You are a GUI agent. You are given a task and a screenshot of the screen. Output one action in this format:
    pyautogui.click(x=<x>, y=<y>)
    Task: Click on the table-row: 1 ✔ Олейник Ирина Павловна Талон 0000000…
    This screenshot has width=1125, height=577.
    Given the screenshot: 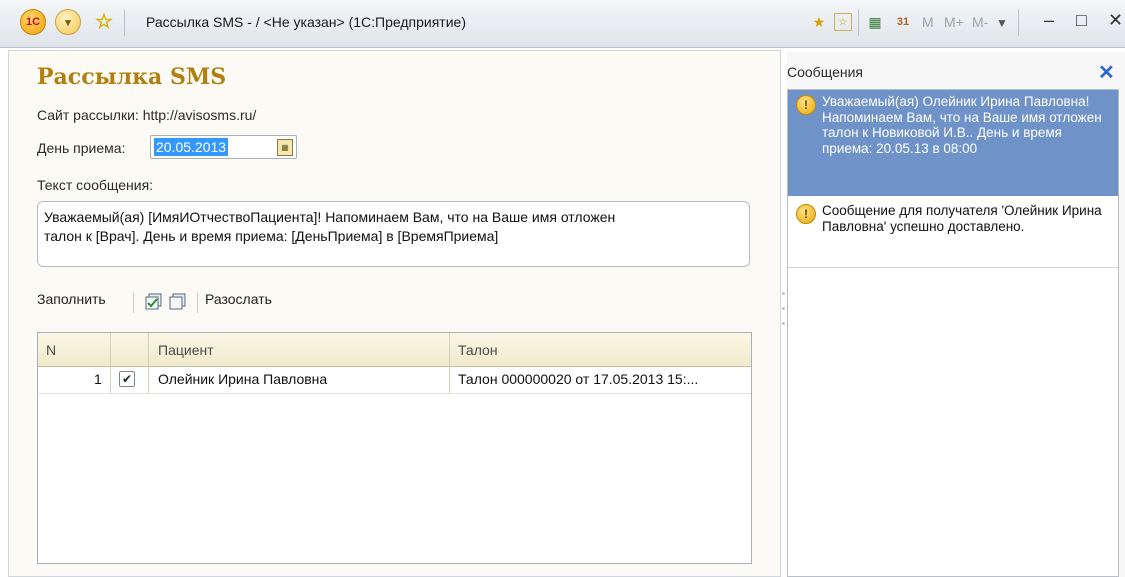 What is the action you would take?
    pyautogui.click(x=394, y=380)
    